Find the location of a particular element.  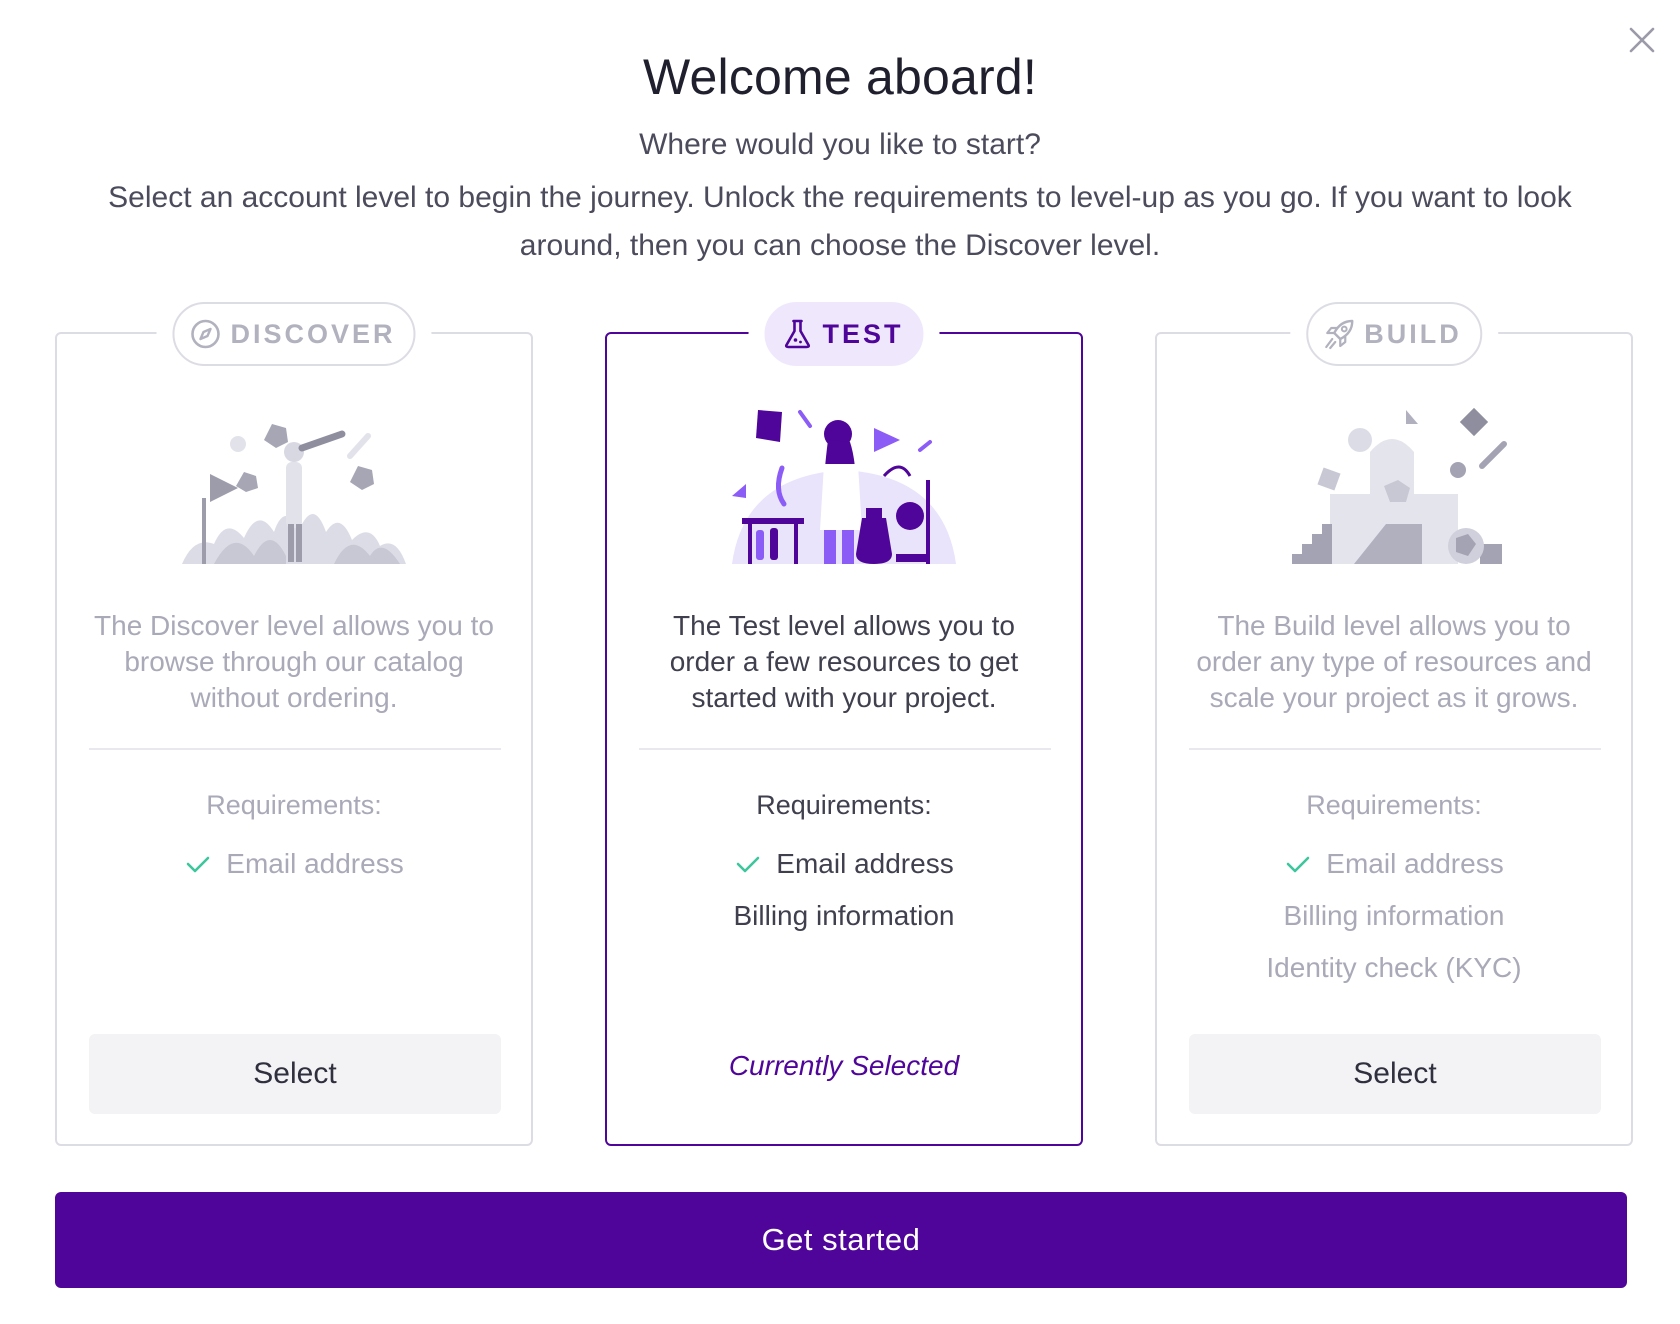

requirement-label: Identity check (KYC) is located at coordinates (1394, 967).